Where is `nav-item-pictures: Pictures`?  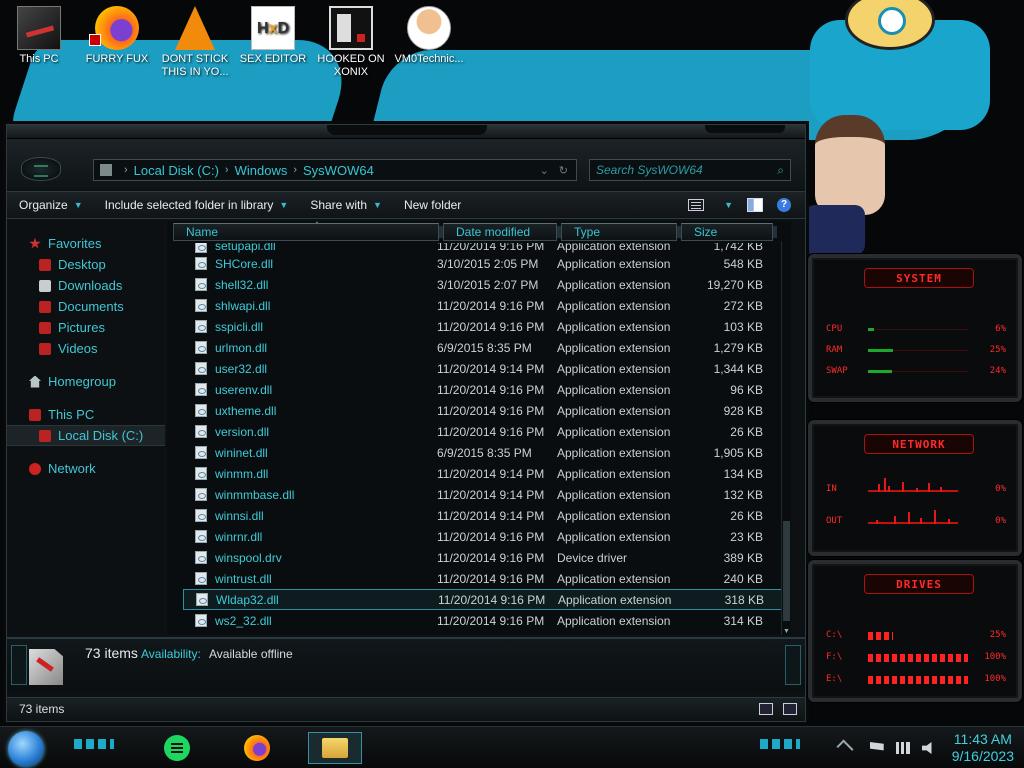 nav-item-pictures: Pictures is located at coordinates (86, 327).